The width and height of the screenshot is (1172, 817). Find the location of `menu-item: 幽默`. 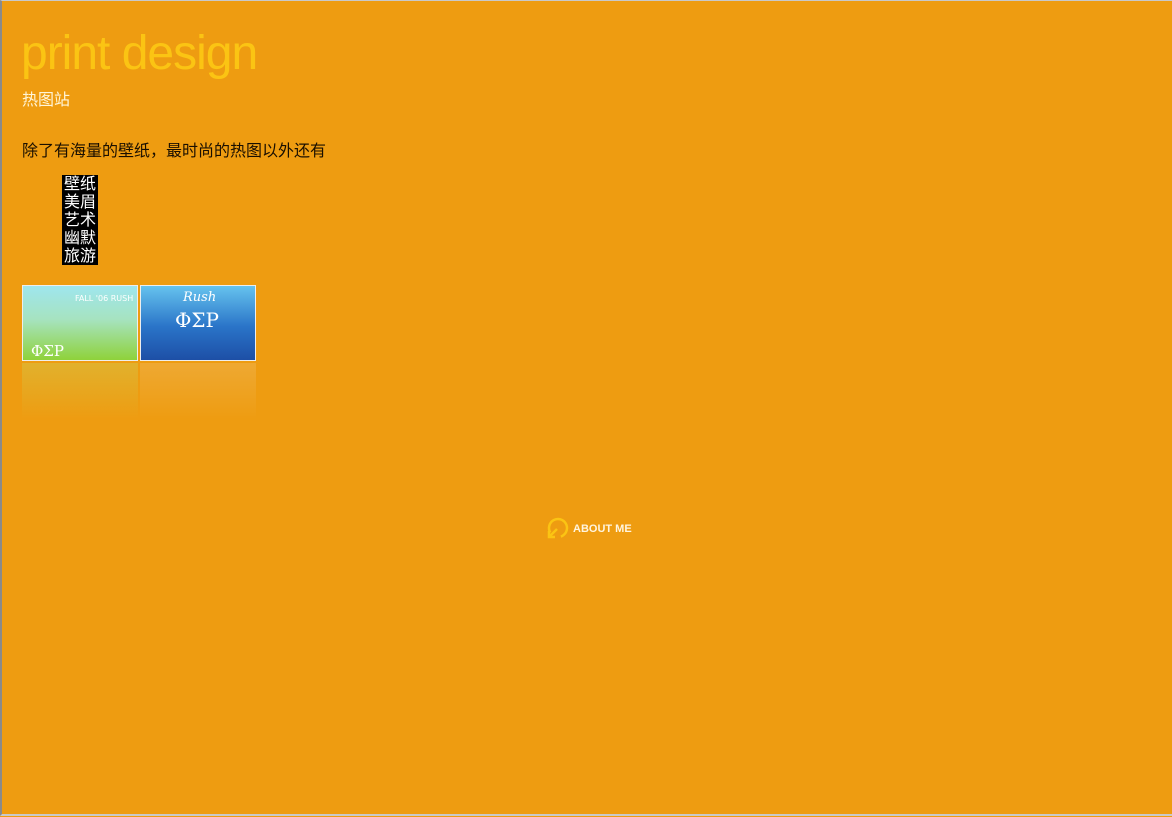

menu-item: 幽默 is located at coordinates (80, 238).